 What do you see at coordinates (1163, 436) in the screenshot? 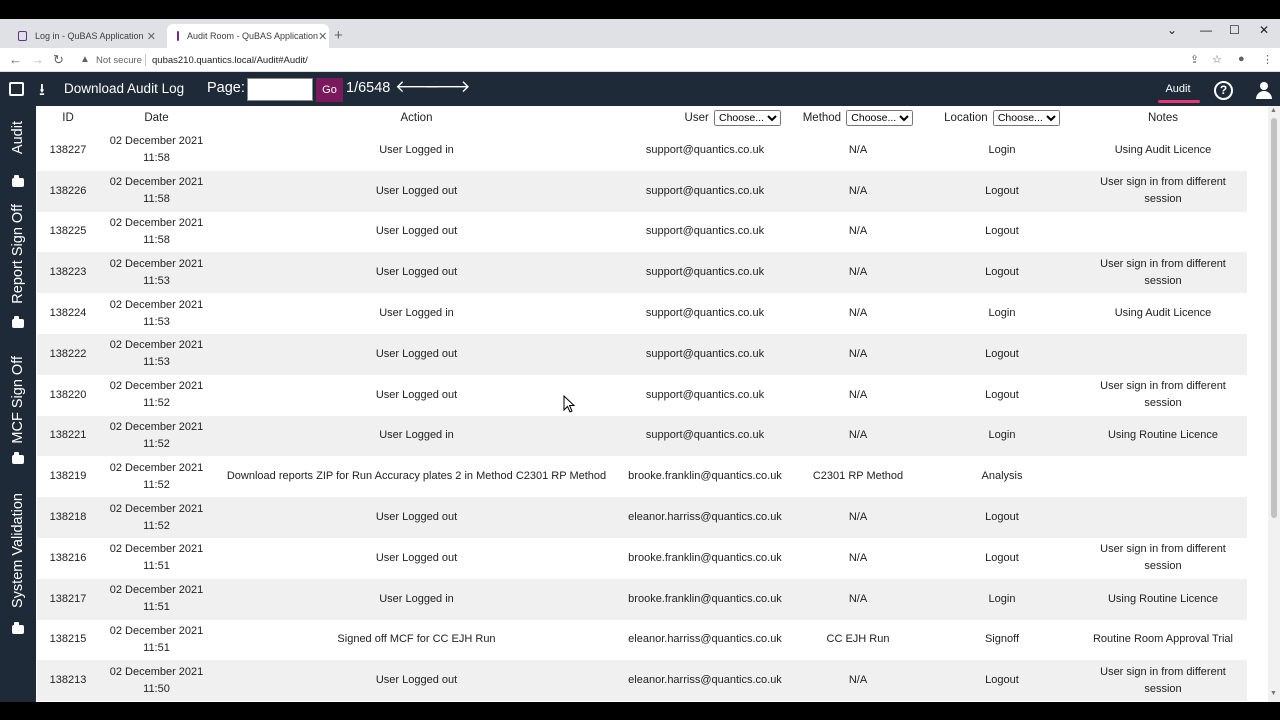
I see `cell-notes: Using Routine Licence` at bounding box center [1163, 436].